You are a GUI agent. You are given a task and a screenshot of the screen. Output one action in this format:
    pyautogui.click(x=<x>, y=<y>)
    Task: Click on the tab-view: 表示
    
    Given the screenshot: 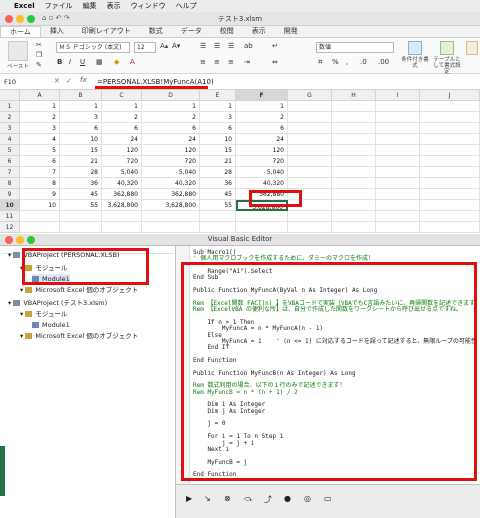 What is the action you would take?
    pyautogui.click(x=259, y=31)
    